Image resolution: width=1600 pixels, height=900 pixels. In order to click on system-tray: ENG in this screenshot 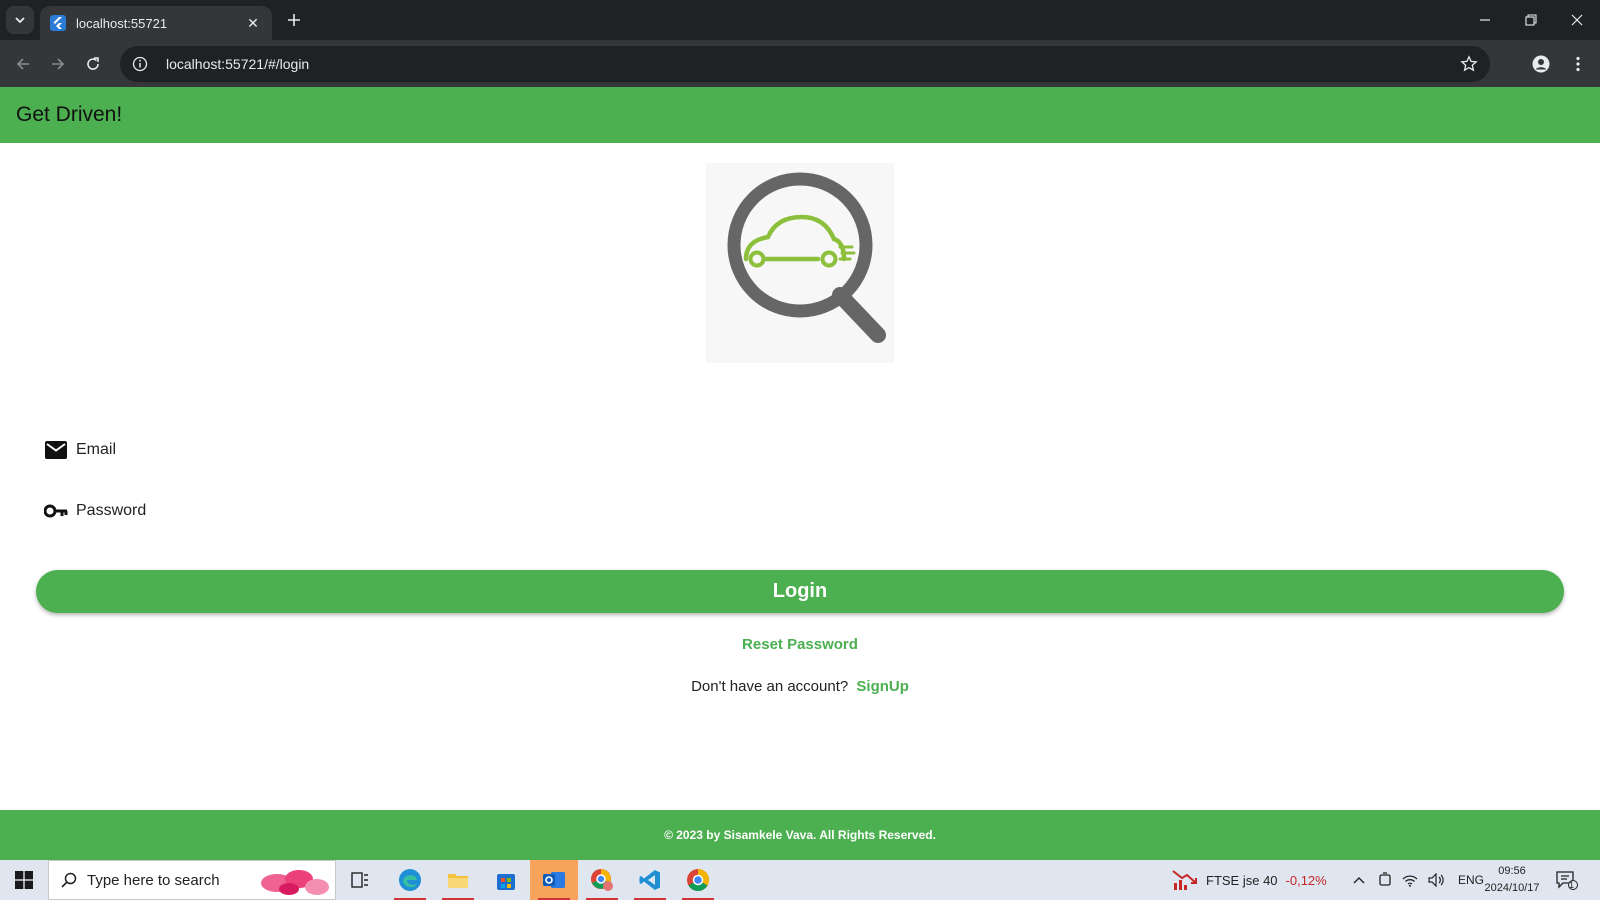, I will do `click(1418, 880)`.